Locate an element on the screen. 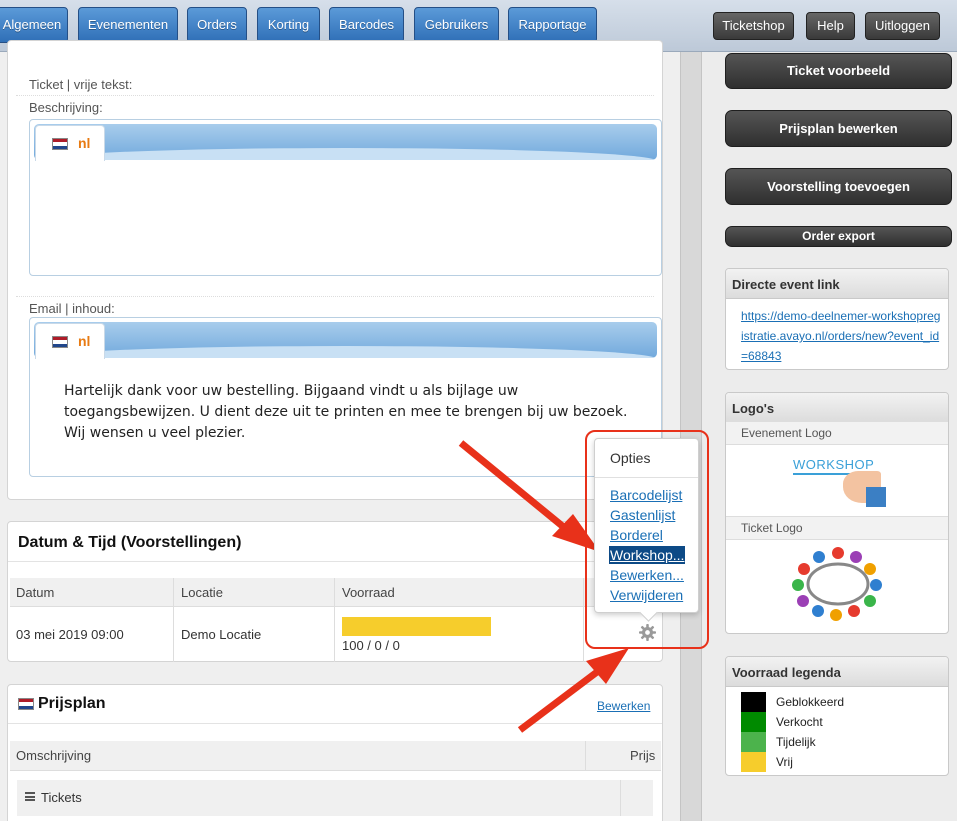 This screenshot has width=957, height=821. ticket-preview-button: Ticket voorbeeld is located at coordinates (838, 71).